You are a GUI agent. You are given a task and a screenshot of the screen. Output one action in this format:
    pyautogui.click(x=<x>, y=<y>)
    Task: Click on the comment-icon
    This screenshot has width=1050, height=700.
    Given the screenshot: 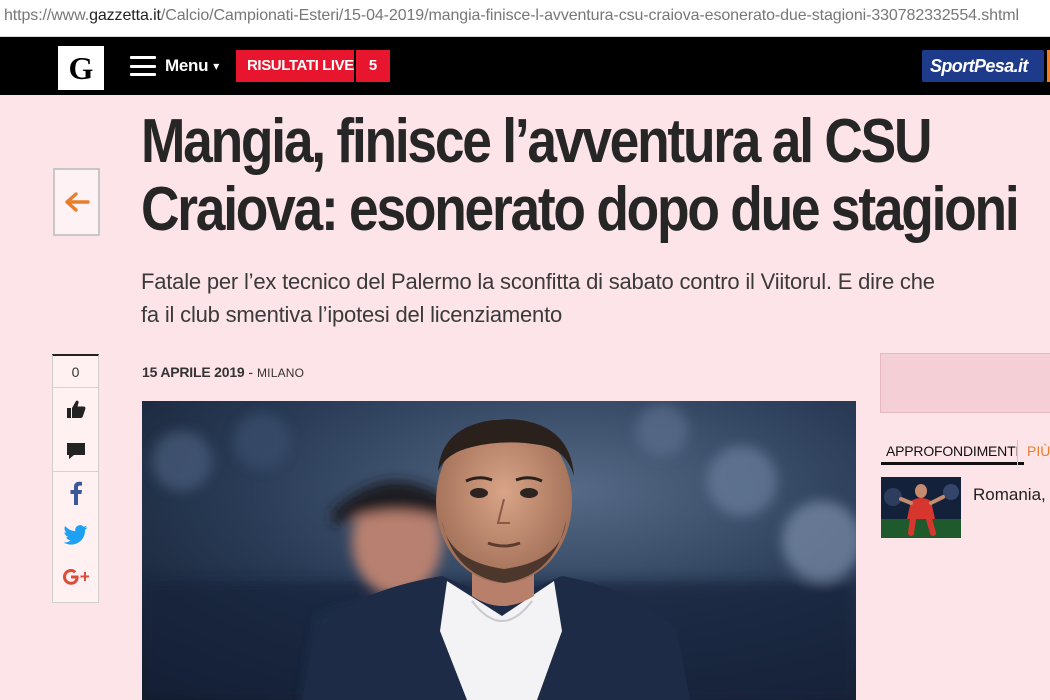 What is the action you would take?
    pyautogui.click(x=75, y=450)
    